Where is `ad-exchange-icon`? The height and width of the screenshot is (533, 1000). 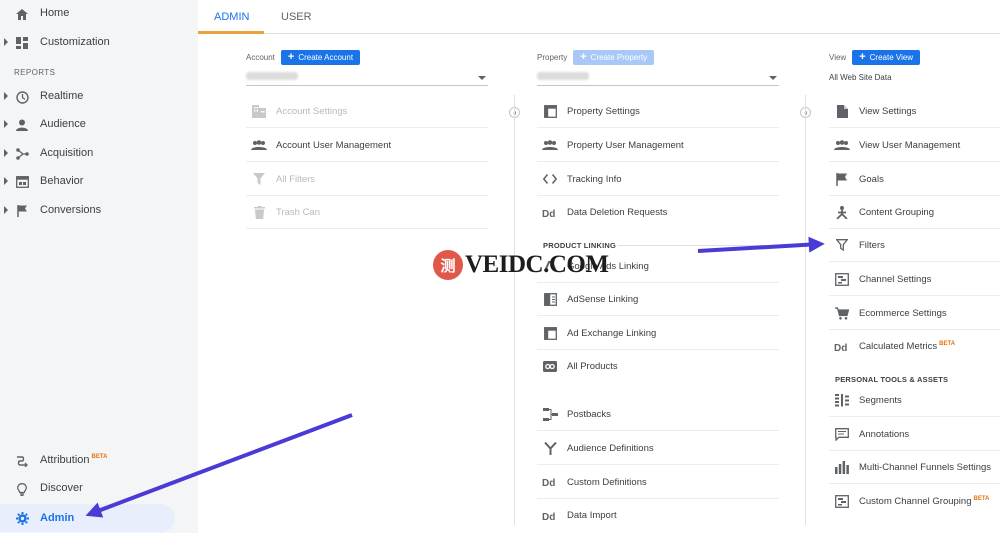 ad-exchange-icon is located at coordinates (550, 333).